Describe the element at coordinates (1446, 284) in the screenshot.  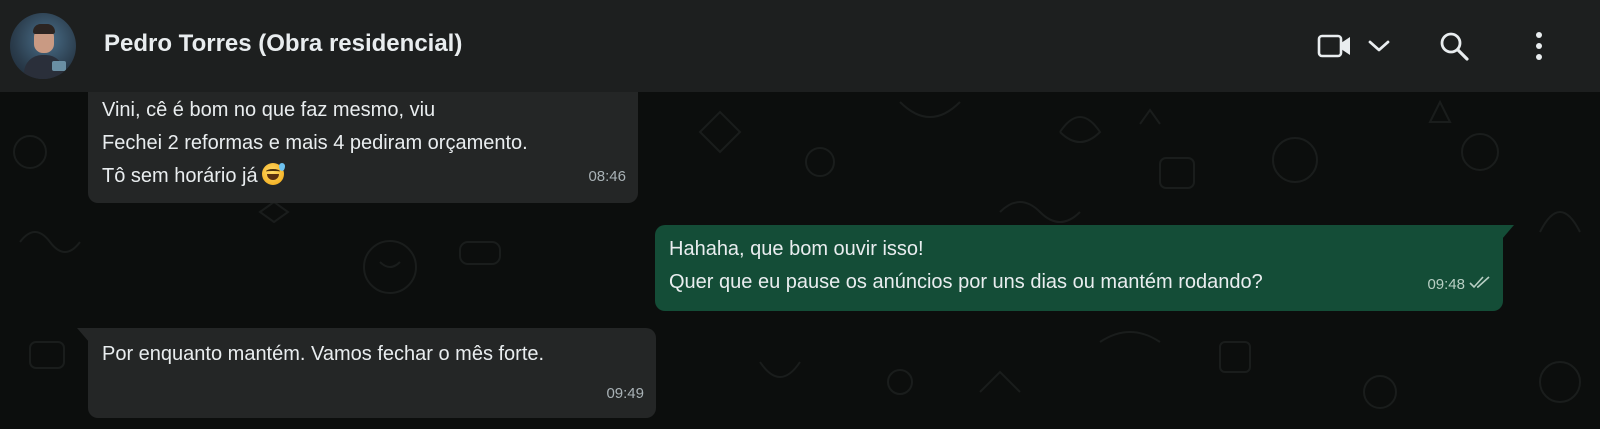
I see `message-time: 09:48` at that location.